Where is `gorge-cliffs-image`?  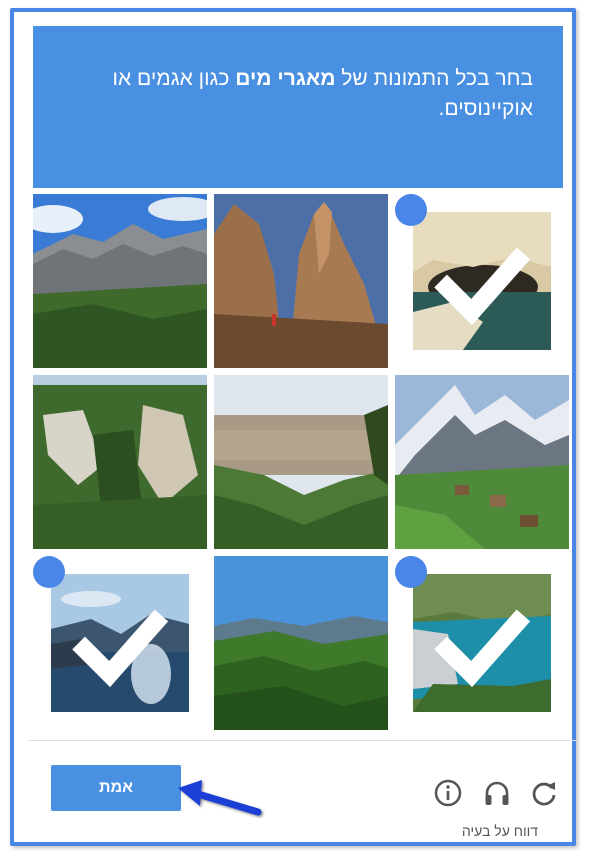 gorge-cliffs-image is located at coordinates (120, 462).